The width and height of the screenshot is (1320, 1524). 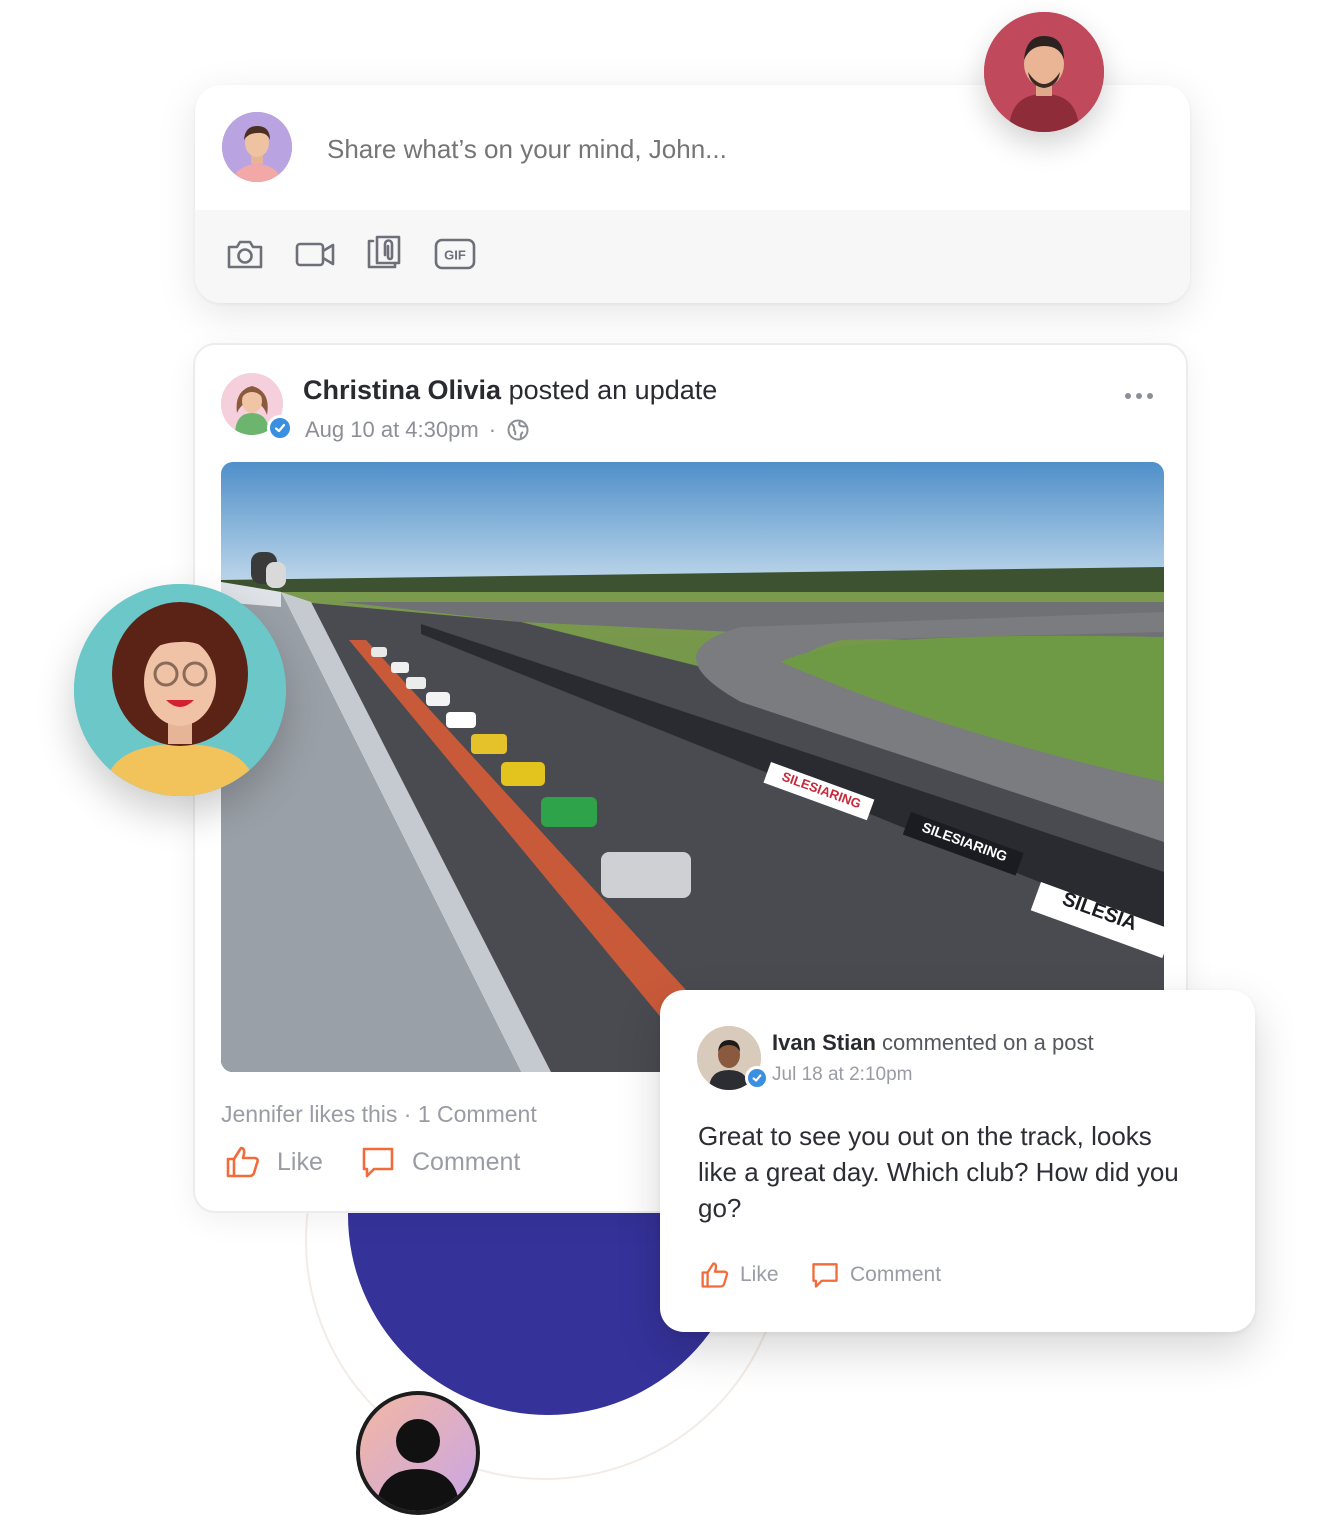 What do you see at coordinates (402, 390) in the screenshot?
I see `author-name: Christina Olivia` at bounding box center [402, 390].